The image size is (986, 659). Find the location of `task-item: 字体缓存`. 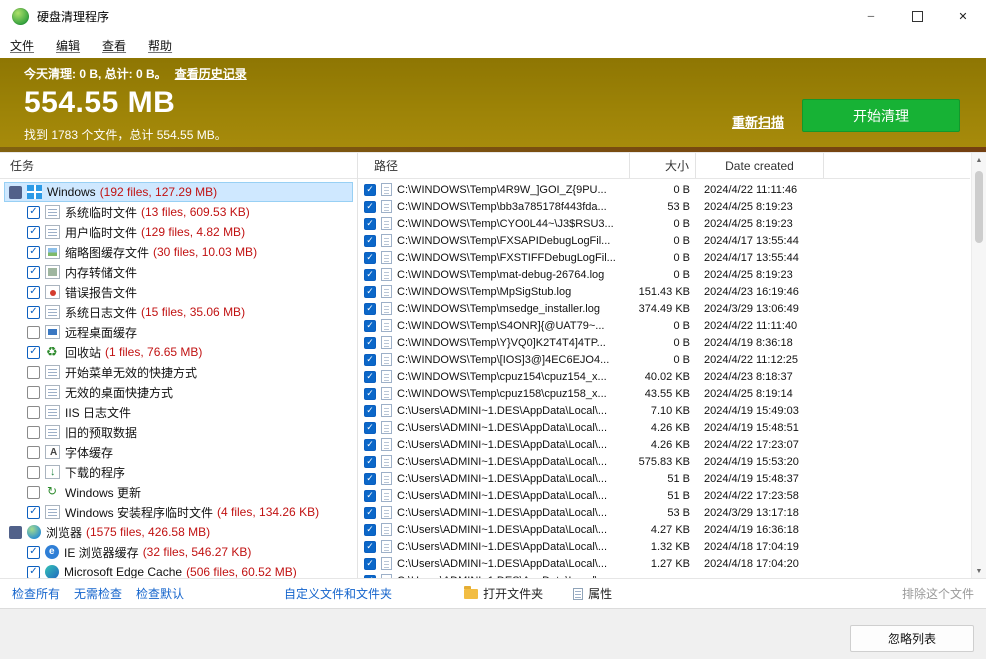

task-item: 字体缓存 is located at coordinates (178, 452).